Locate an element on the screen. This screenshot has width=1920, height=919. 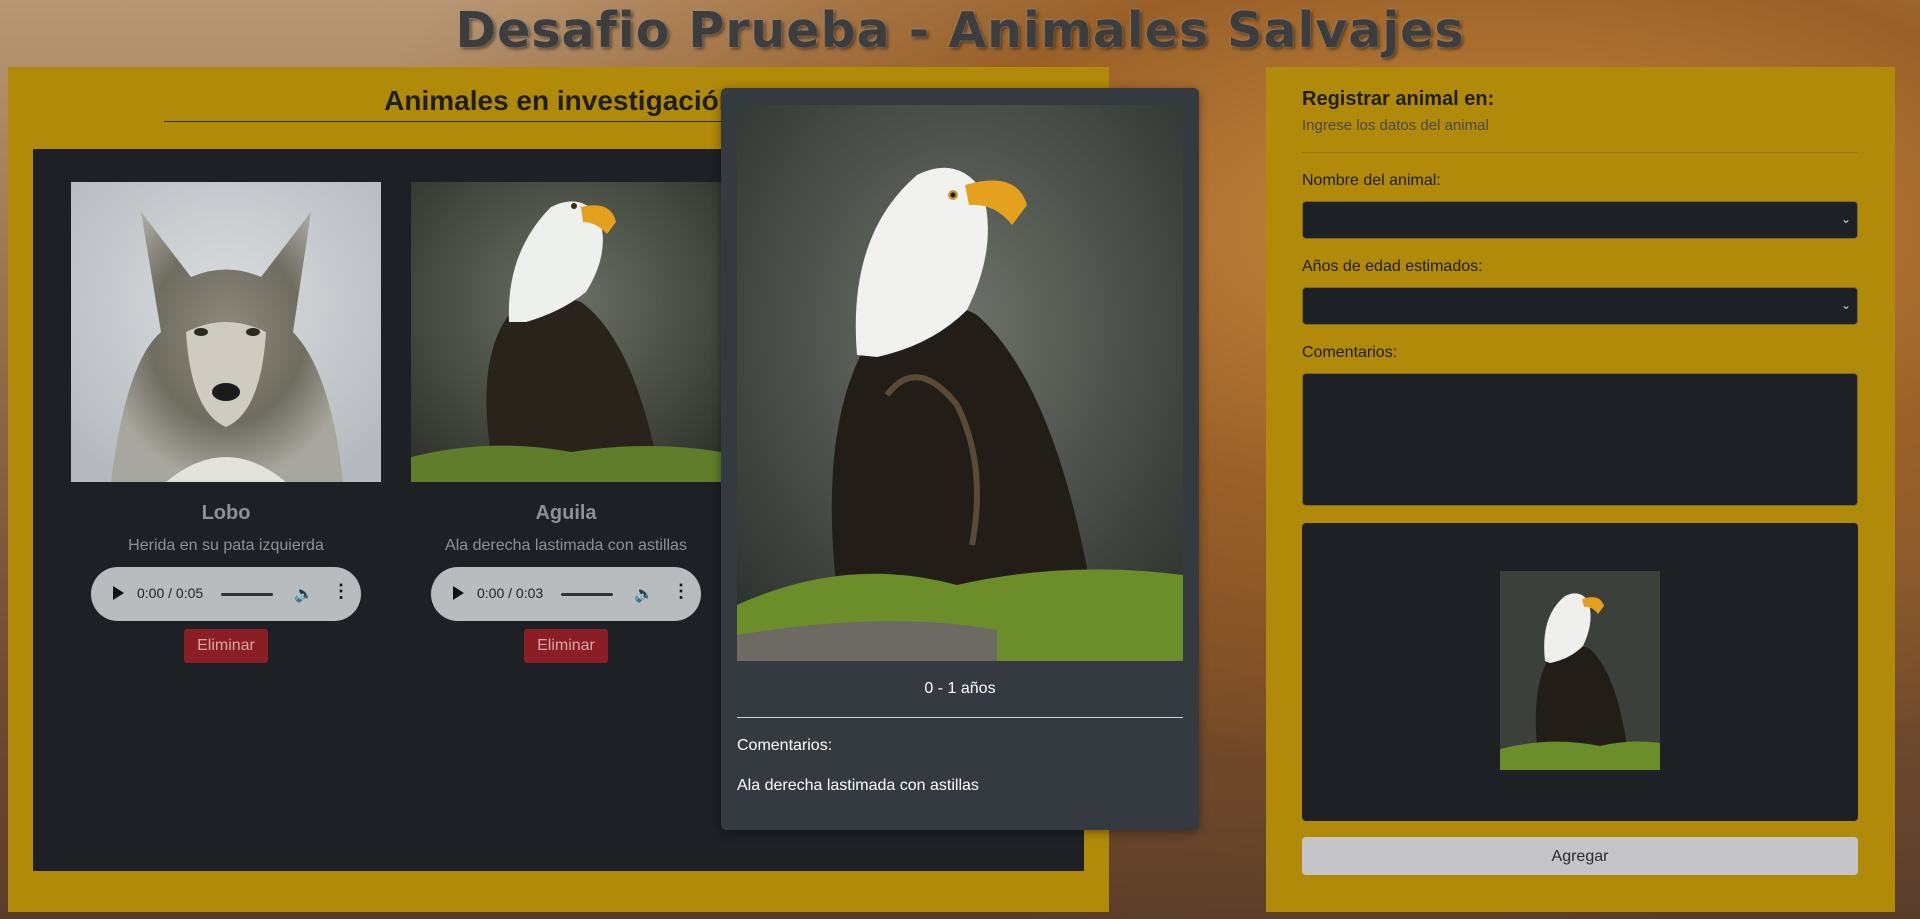
animal-name-select: ⌄ is located at coordinates (1580, 220).